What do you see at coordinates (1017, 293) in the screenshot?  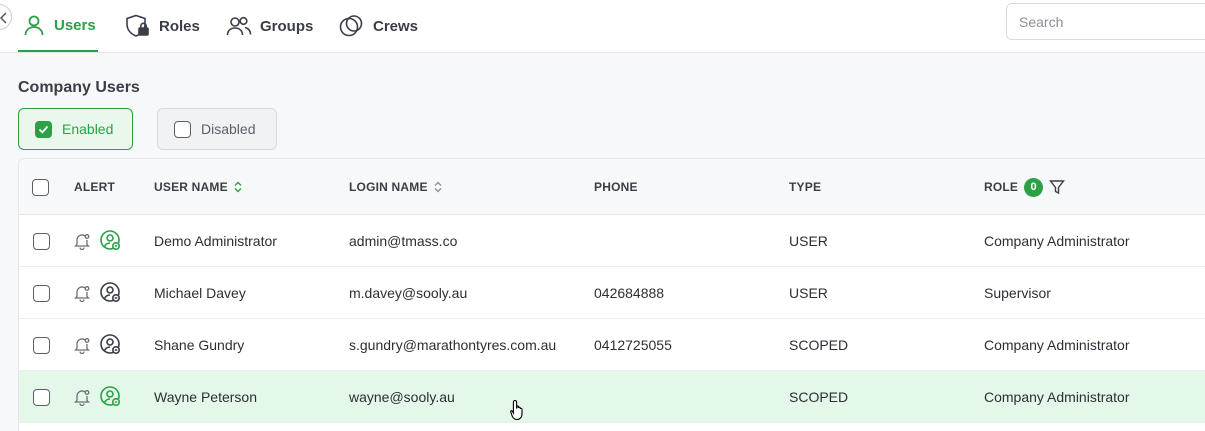 I see `cell-role: Supervisor` at bounding box center [1017, 293].